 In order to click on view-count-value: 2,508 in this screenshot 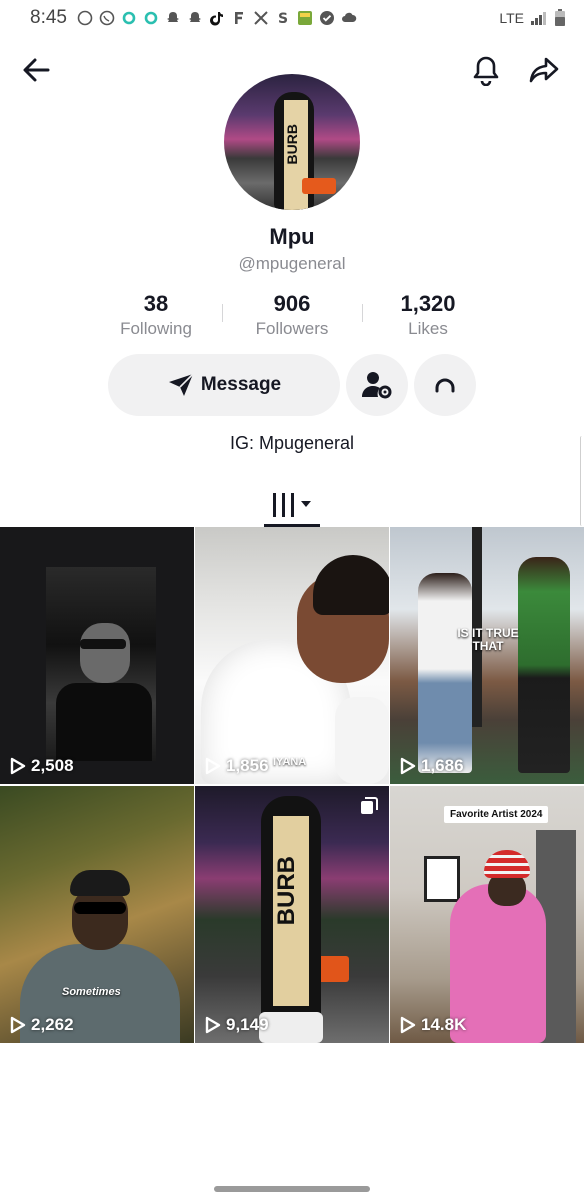, I will do `click(52, 765)`.